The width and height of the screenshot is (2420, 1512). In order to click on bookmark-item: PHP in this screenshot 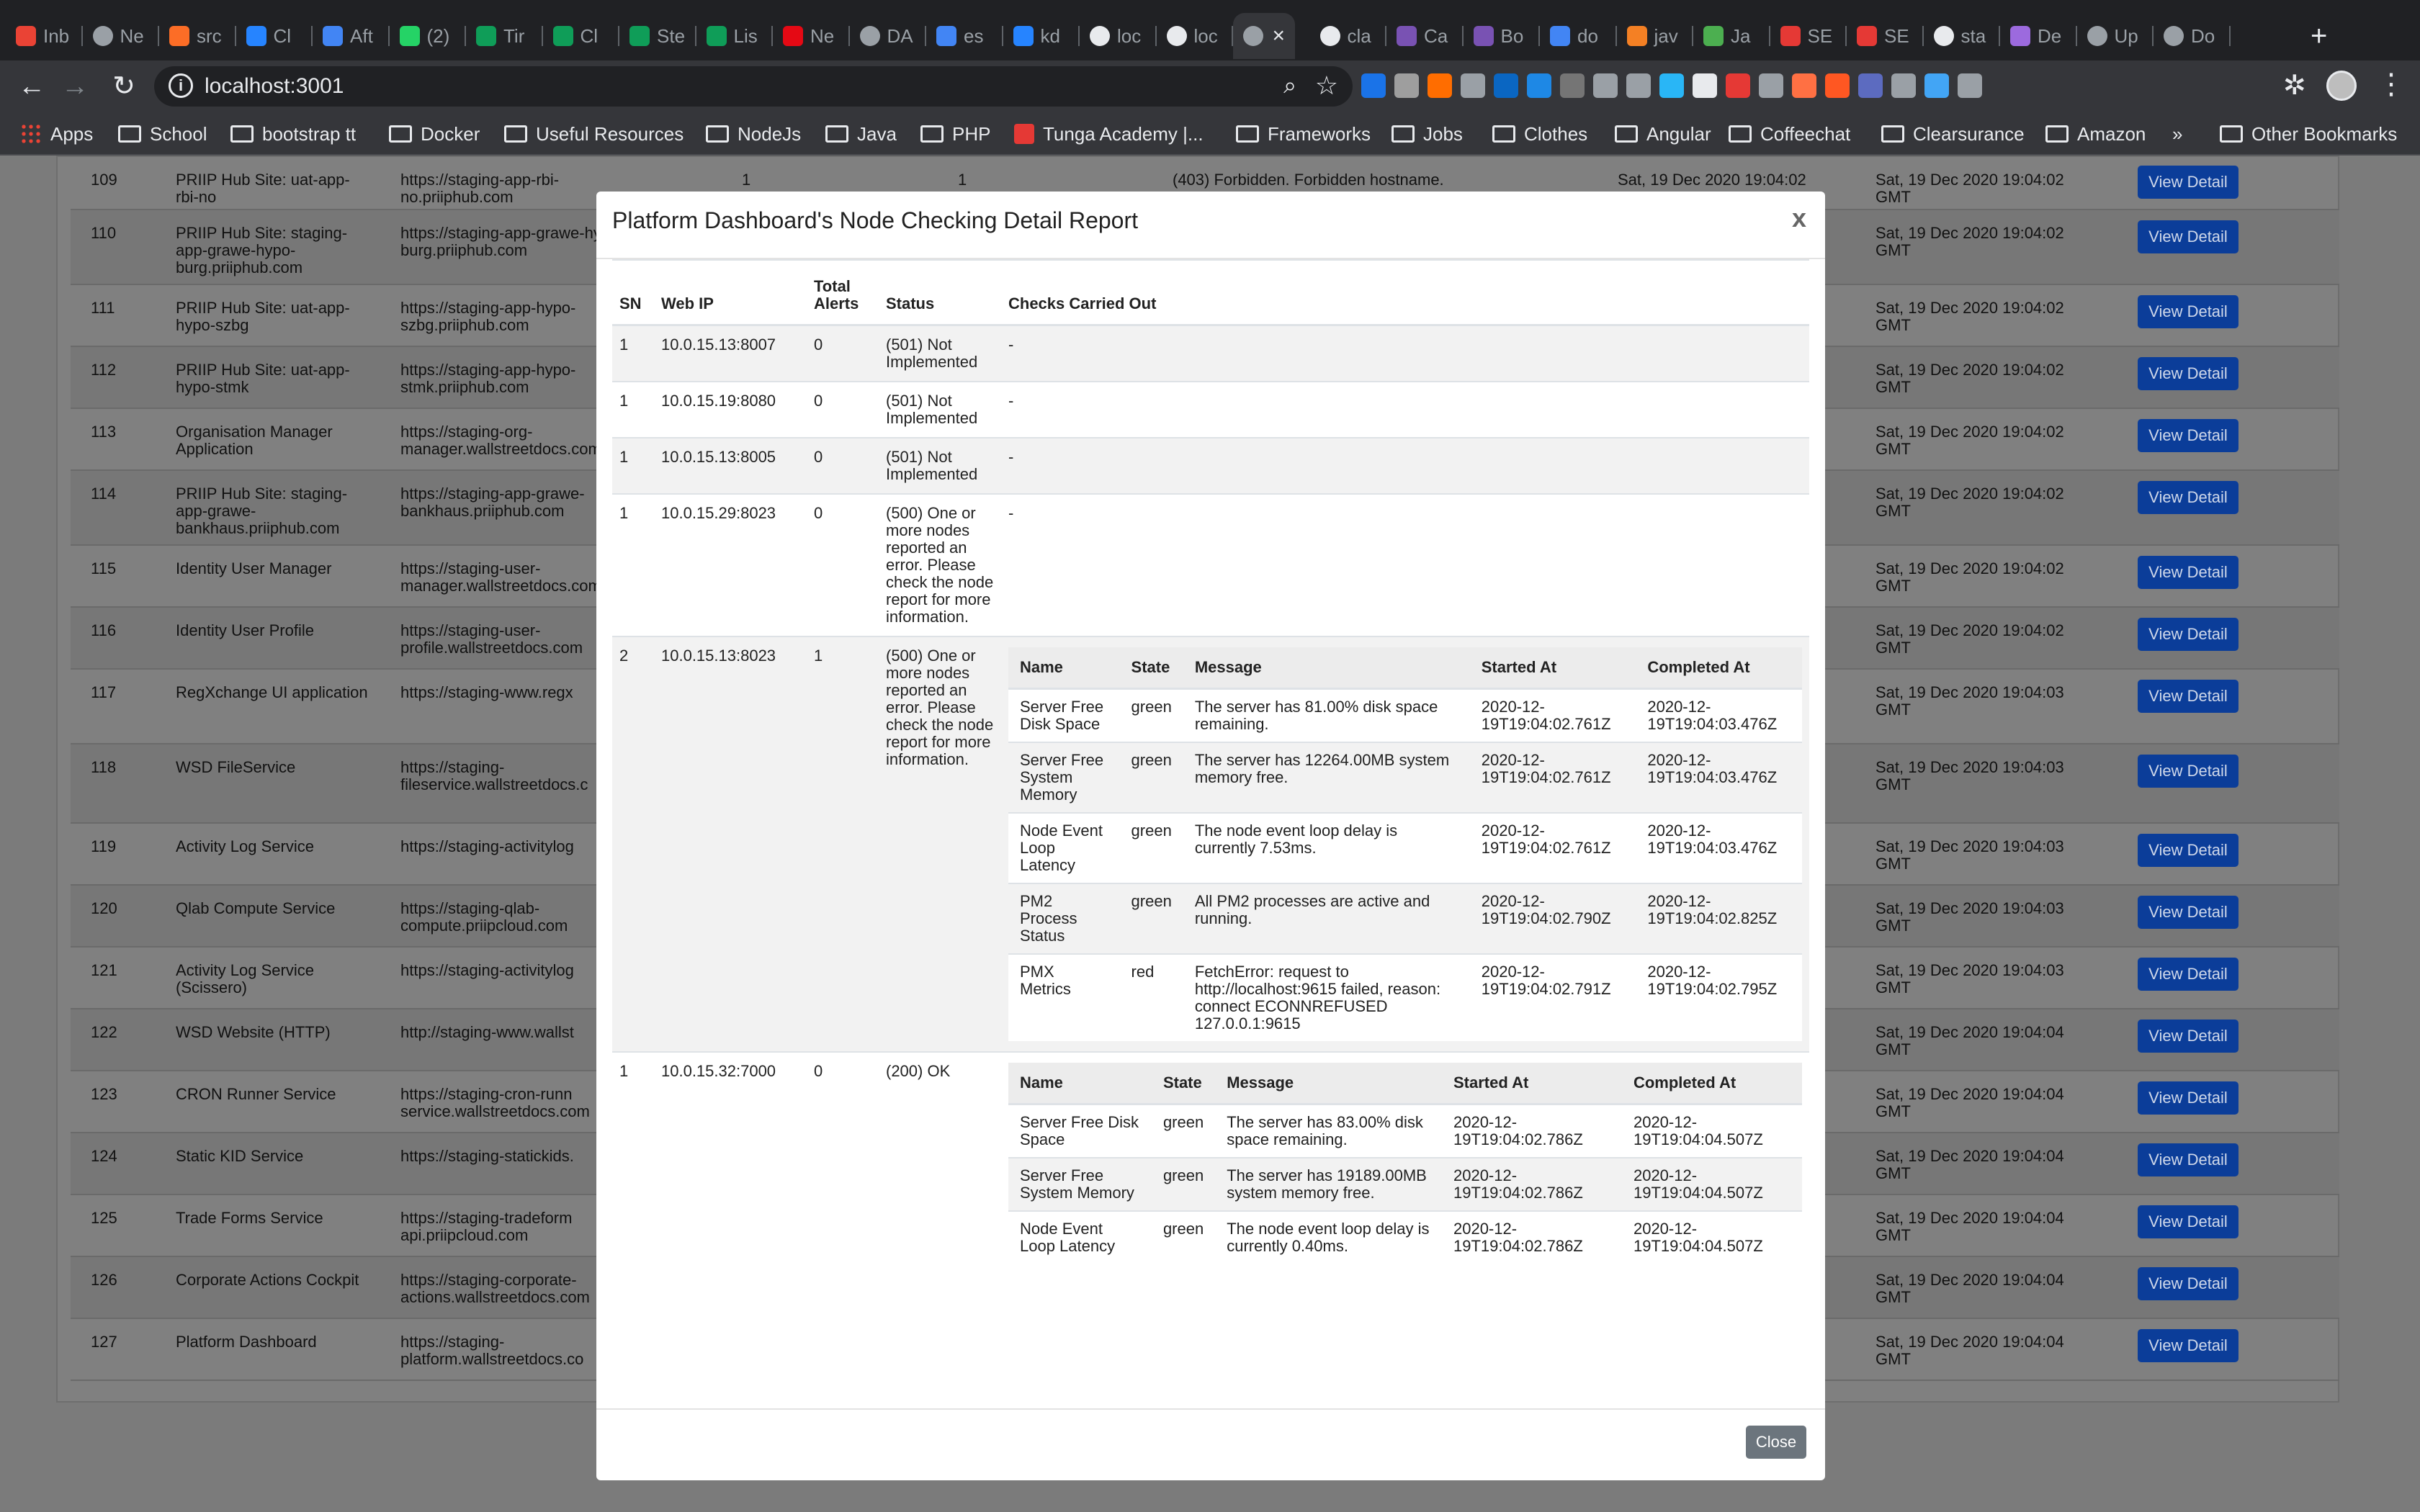, I will do `click(955, 134)`.